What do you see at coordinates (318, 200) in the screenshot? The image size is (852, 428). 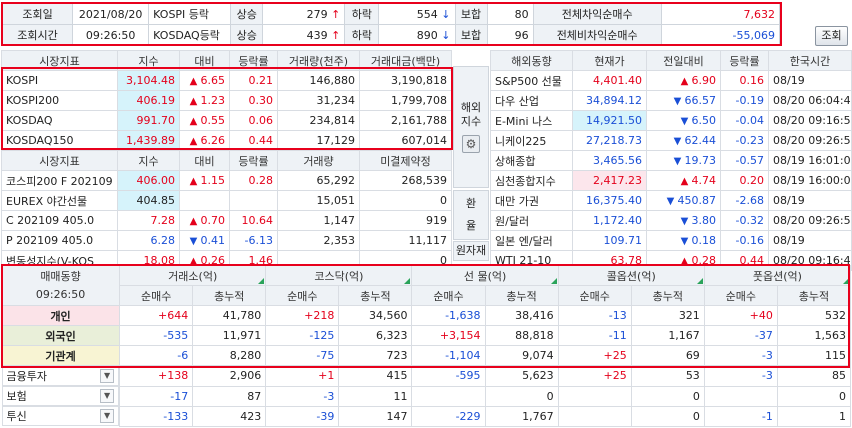 I see `derivative-volume: 15,051` at bounding box center [318, 200].